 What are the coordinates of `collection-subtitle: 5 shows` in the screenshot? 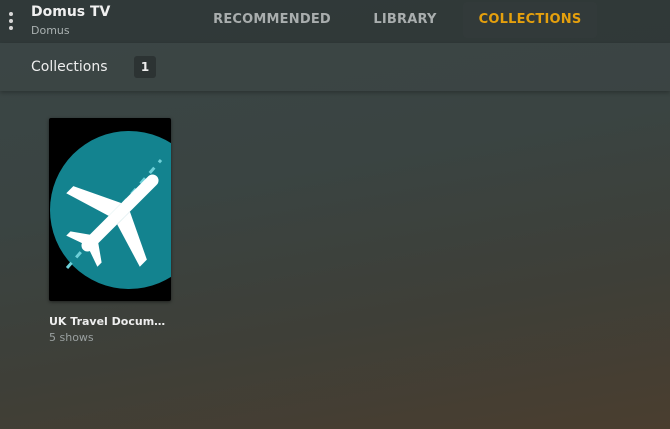 It's located at (71, 337).